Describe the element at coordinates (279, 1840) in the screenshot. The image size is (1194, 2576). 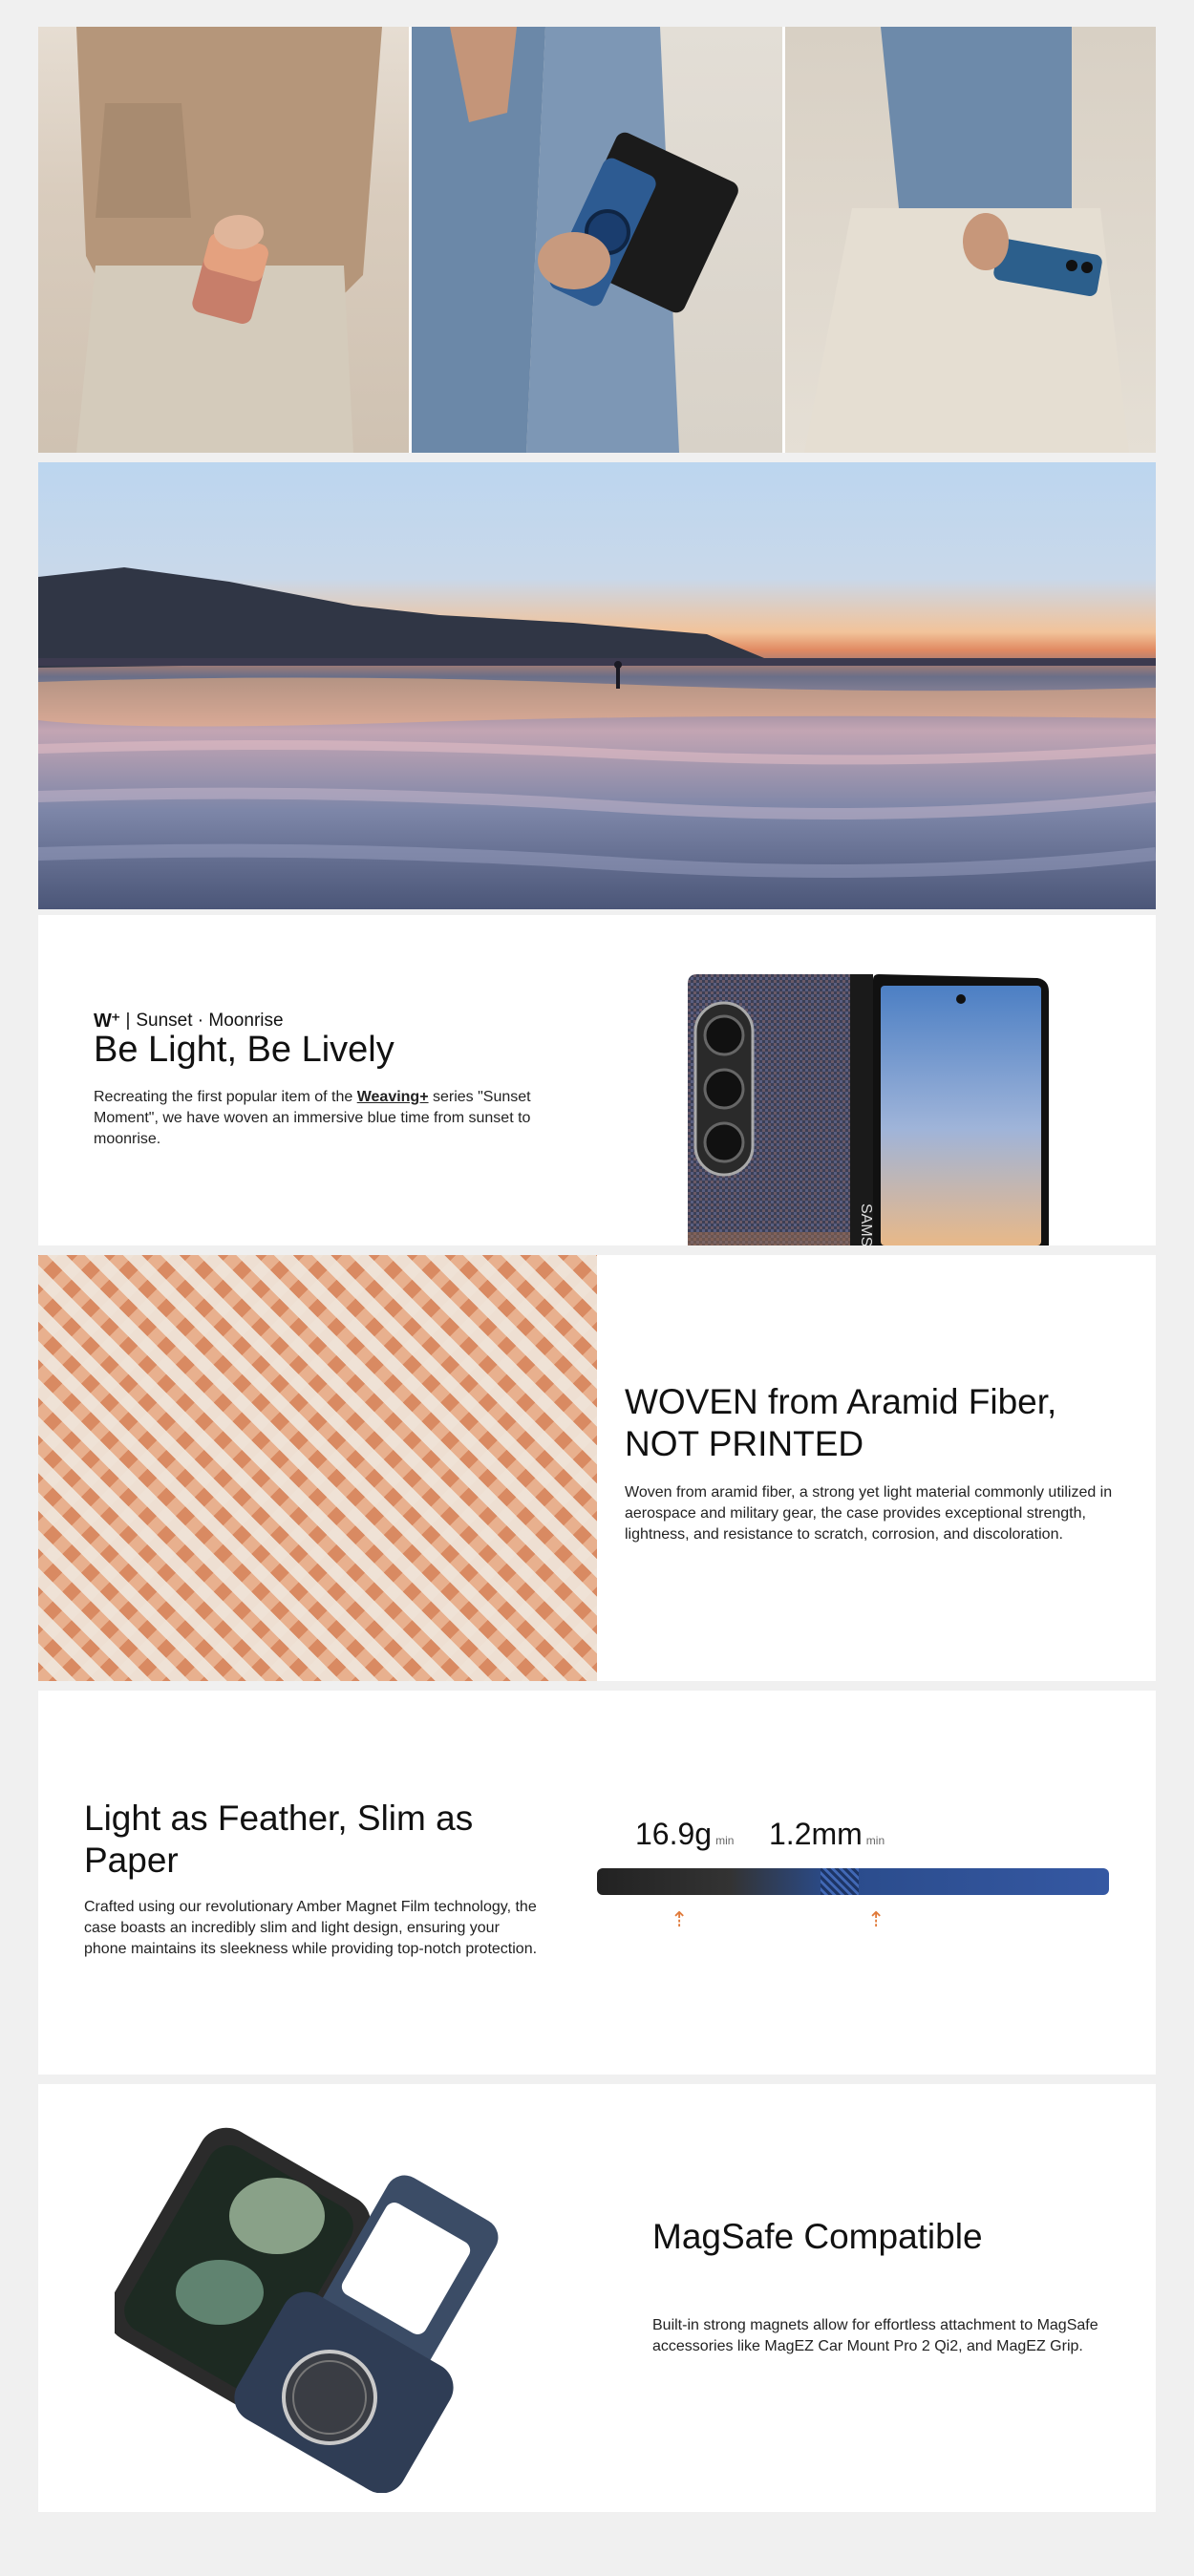
I see `feather-title: Light as Feather, Slim as Paper` at that location.